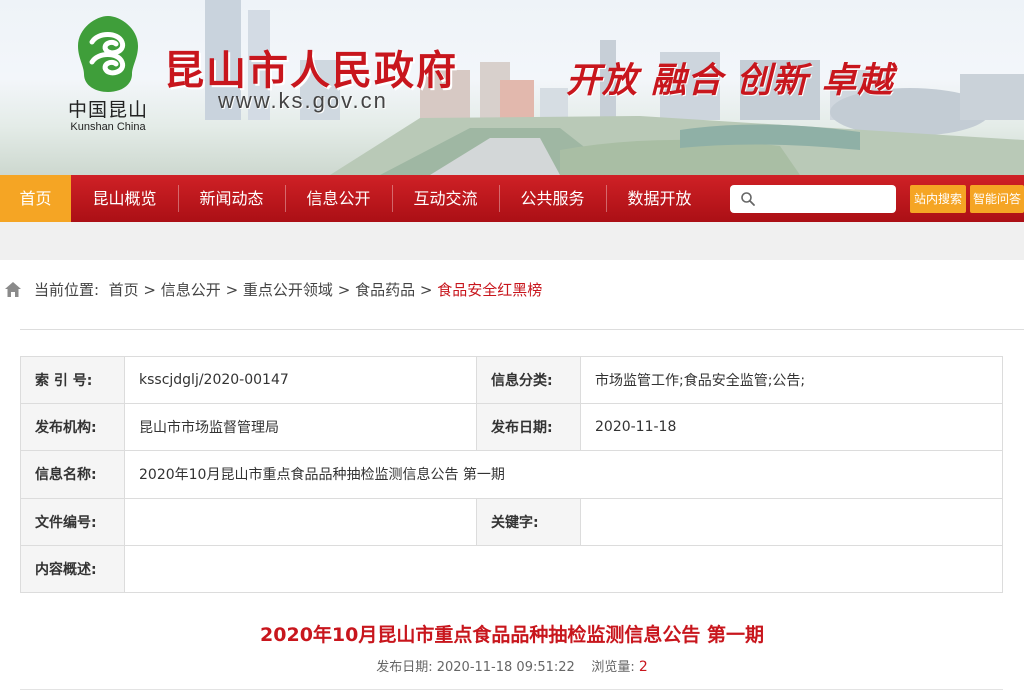 This screenshot has width=1024, height=695. I want to click on breadcrumb-key-areas: 重点公开领域, so click(288, 290).